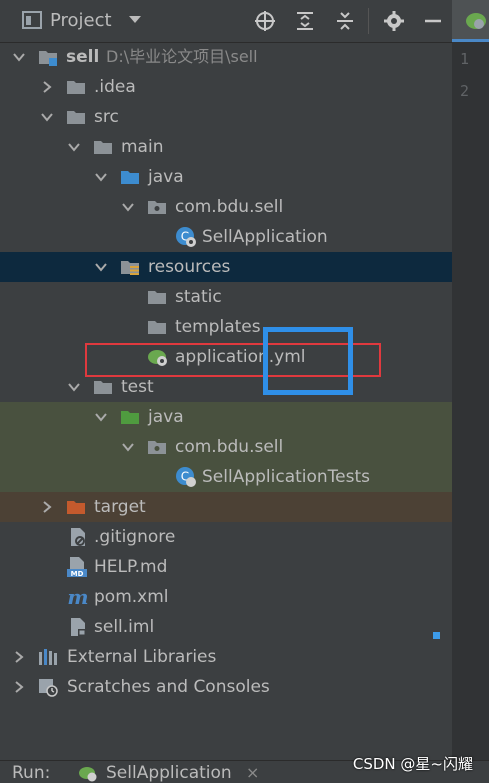  What do you see at coordinates (142, 657) in the screenshot?
I see `tree-node-label: External Libraries` at bounding box center [142, 657].